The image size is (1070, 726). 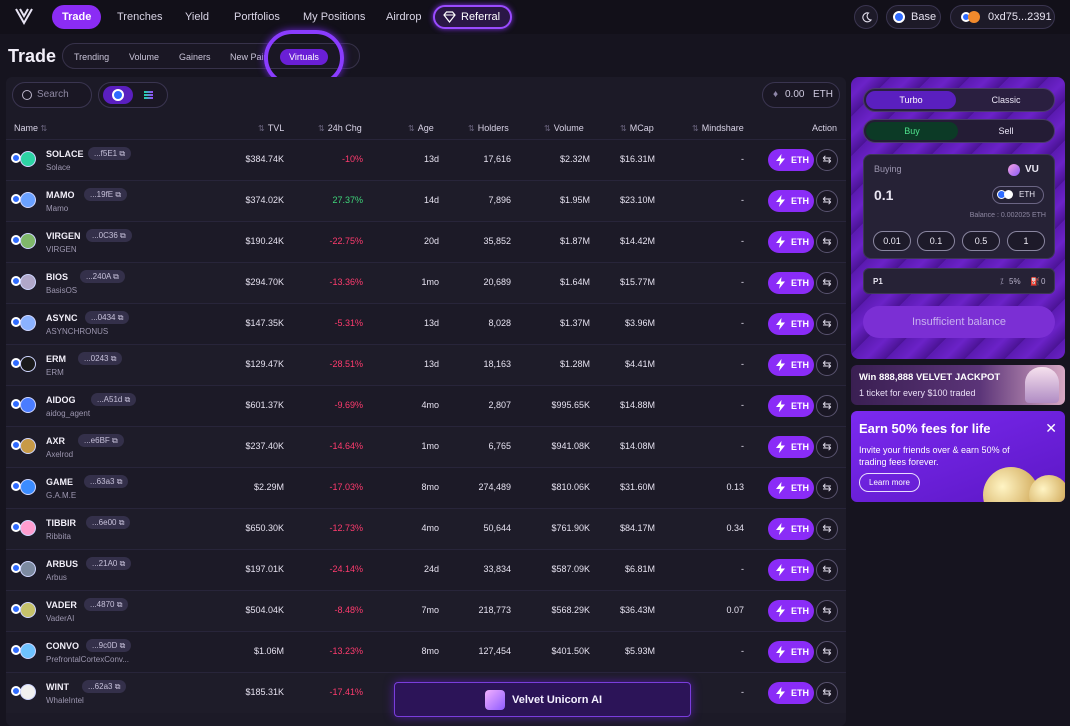 I want to click on search-input: Search, so click(x=52, y=95).